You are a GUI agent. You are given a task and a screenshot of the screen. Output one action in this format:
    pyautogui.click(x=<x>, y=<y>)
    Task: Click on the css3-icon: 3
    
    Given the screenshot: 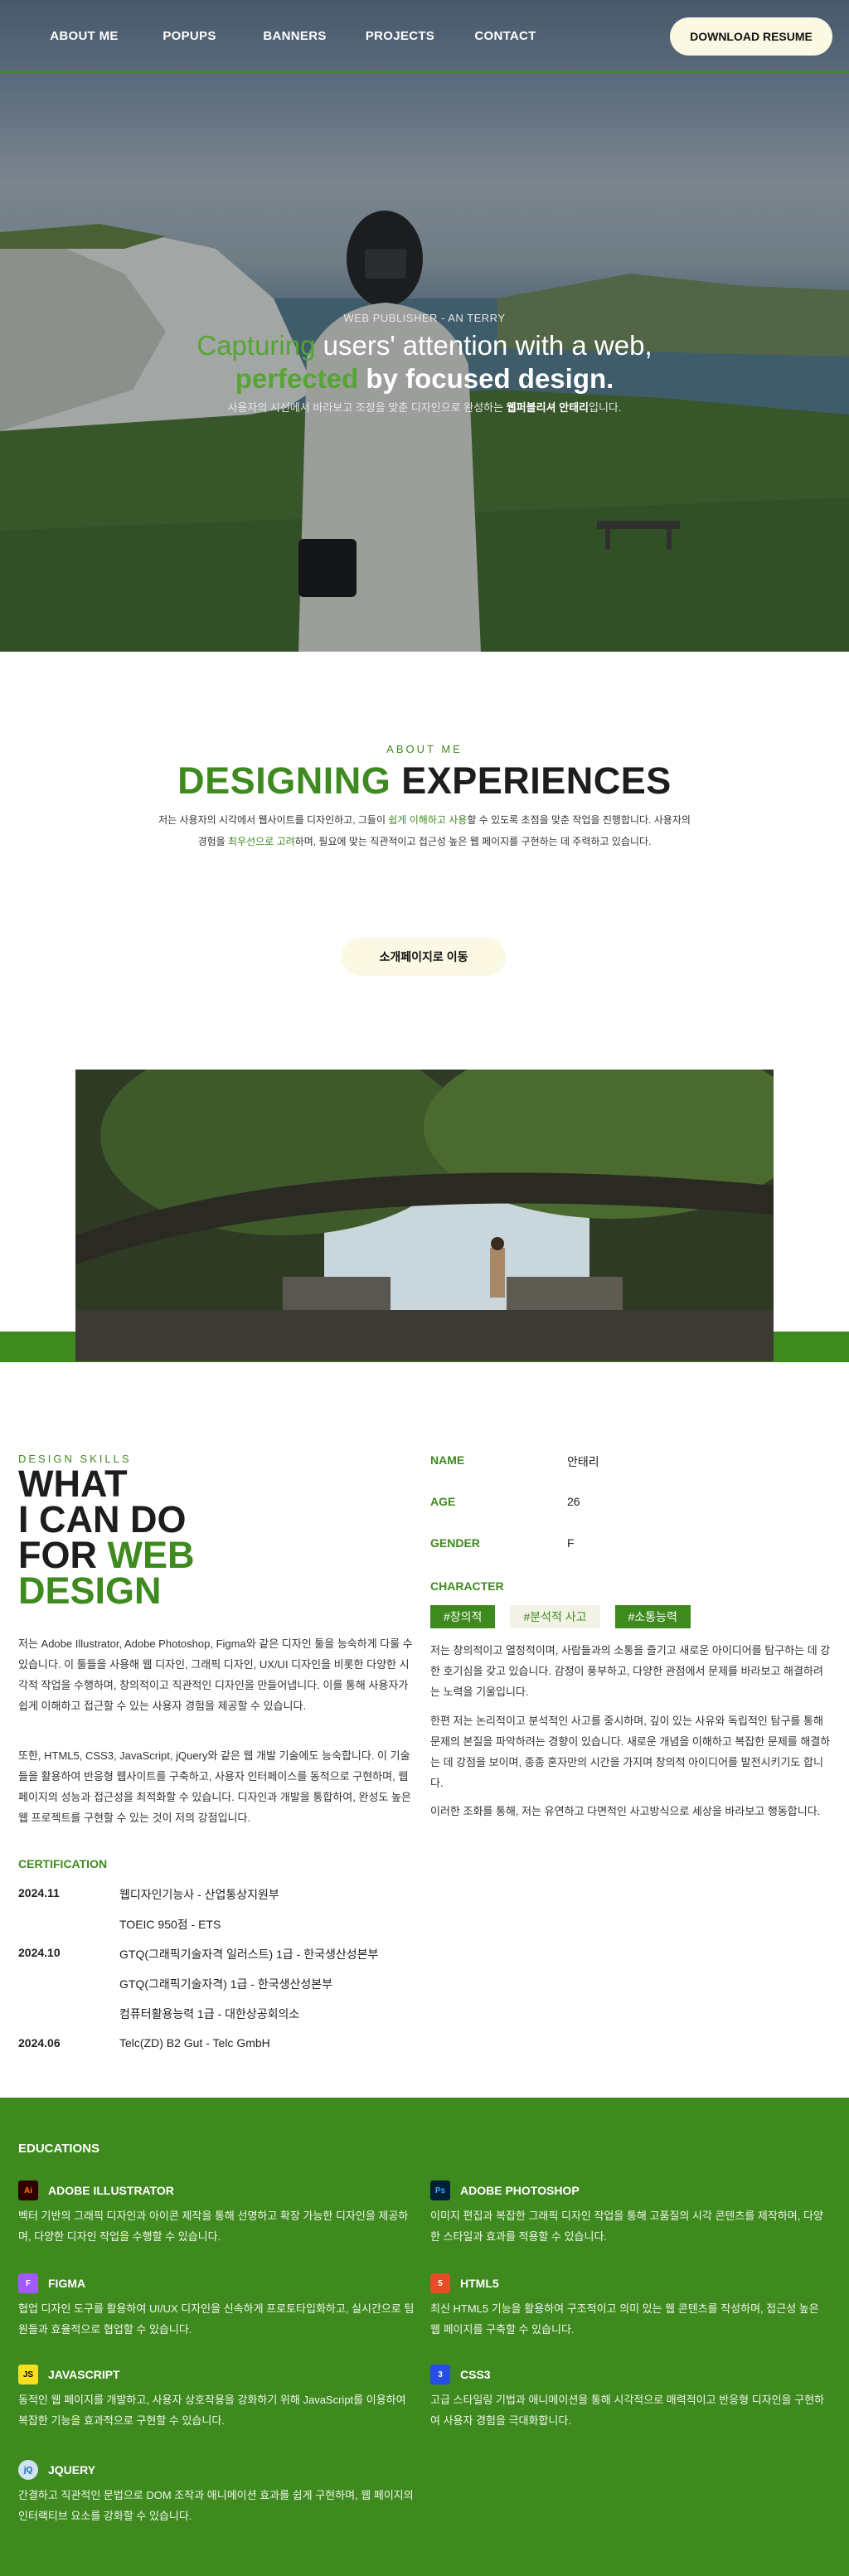 What is the action you would take?
    pyautogui.click(x=440, y=2374)
    